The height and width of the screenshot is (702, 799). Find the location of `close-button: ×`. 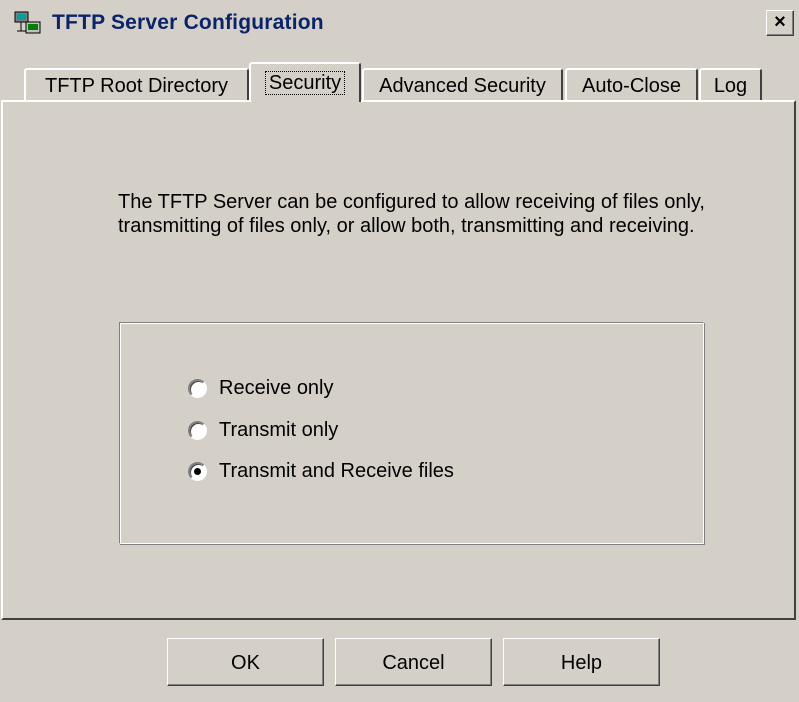

close-button: × is located at coordinates (780, 23).